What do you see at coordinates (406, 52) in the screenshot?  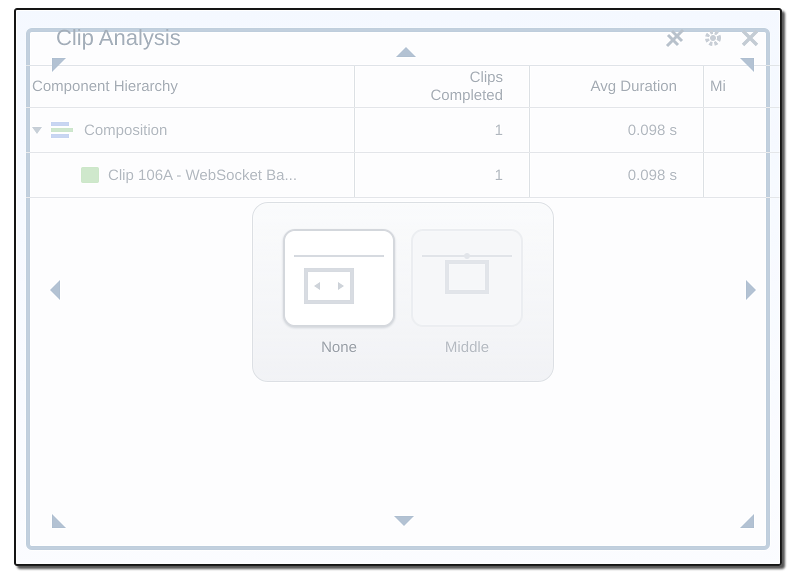 I see `dock-up-arrow-icon` at bounding box center [406, 52].